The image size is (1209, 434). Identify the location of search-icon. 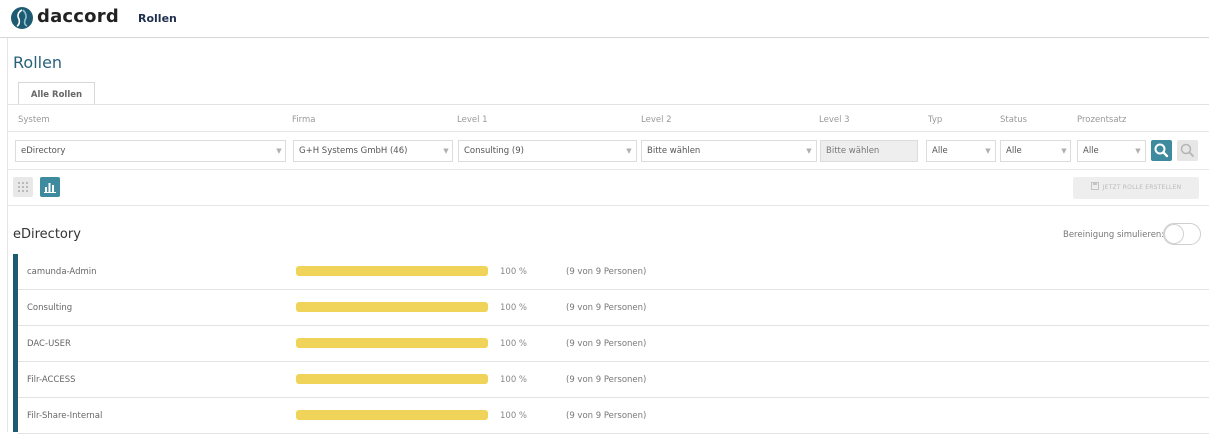
(1161, 150).